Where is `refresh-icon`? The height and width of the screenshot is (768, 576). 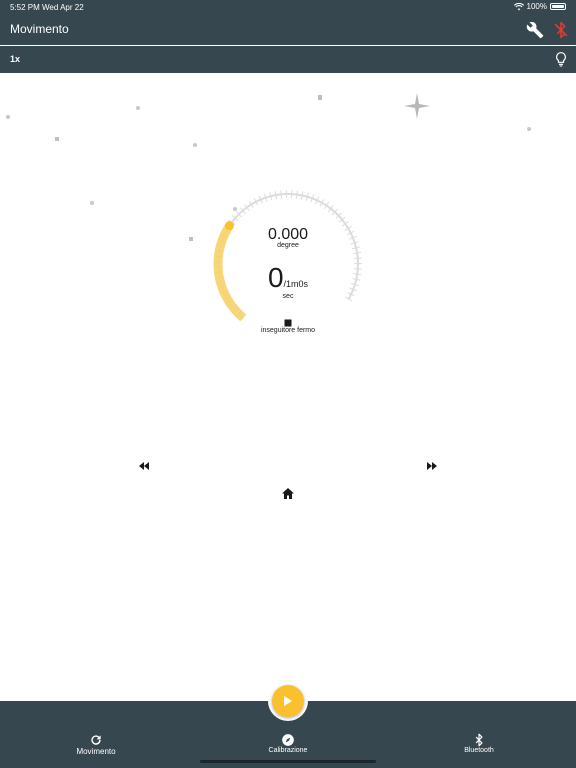 refresh-icon is located at coordinates (96, 740).